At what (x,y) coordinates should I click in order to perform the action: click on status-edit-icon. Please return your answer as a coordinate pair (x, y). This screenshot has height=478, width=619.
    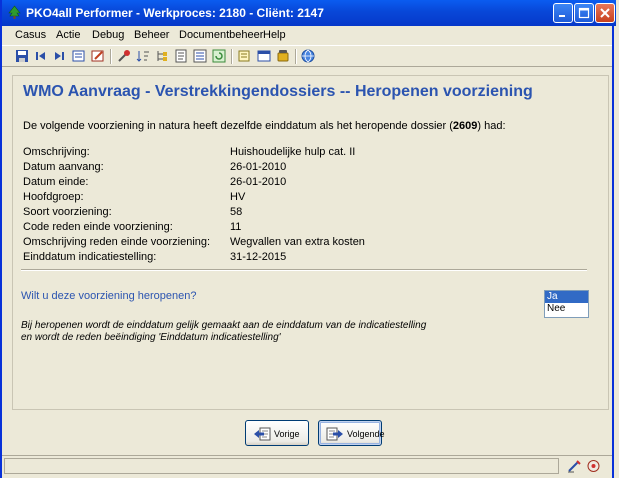
    Looking at the image, I should click on (574, 466).